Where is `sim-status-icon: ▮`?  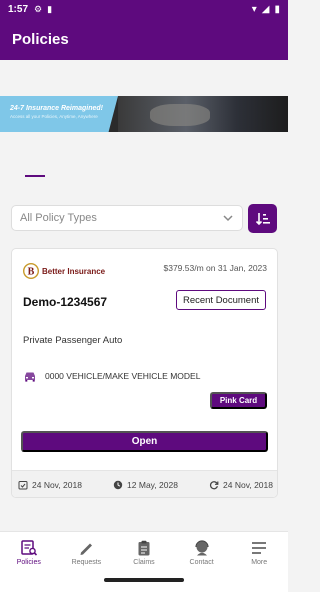
sim-status-icon: ▮ is located at coordinates (50, 8).